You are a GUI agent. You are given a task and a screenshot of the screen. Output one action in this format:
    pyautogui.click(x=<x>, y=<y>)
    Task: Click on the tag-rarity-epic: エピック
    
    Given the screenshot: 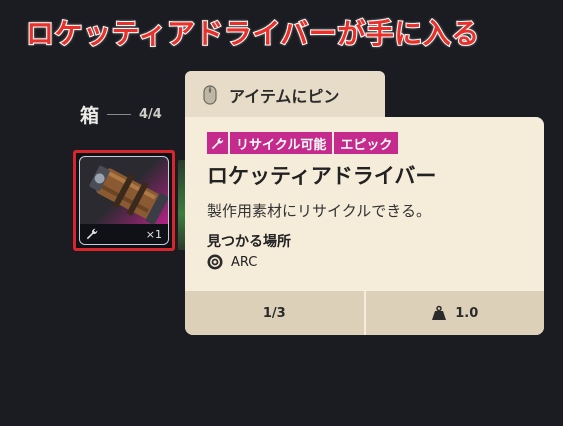 What is the action you would take?
    pyautogui.click(x=366, y=143)
    